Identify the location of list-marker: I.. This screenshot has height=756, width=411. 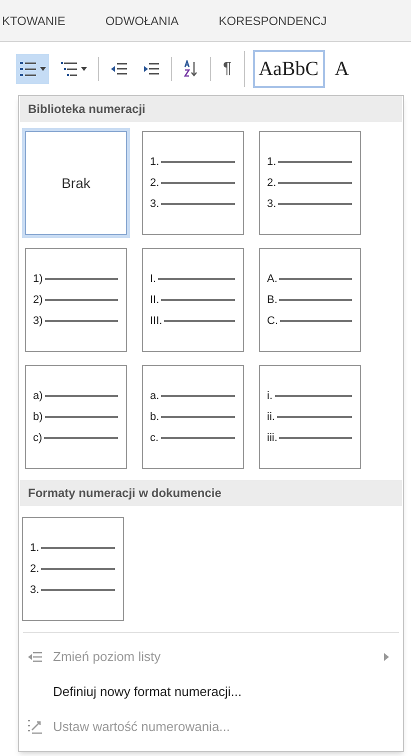
(153, 279).